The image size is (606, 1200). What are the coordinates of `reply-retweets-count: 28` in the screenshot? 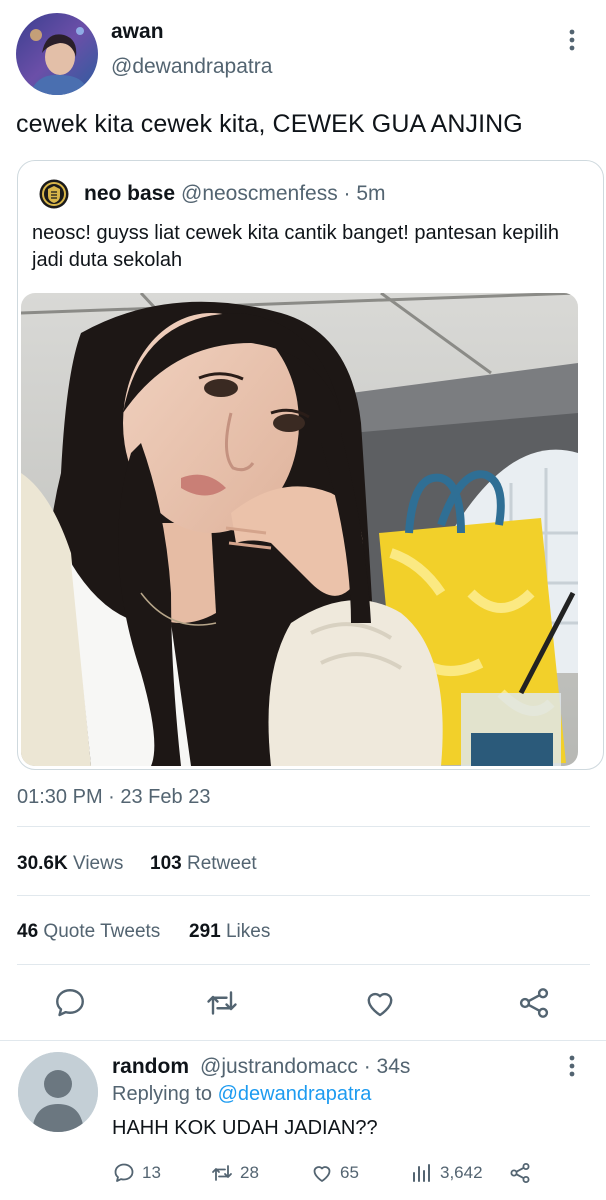 It's located at (249, 1172).